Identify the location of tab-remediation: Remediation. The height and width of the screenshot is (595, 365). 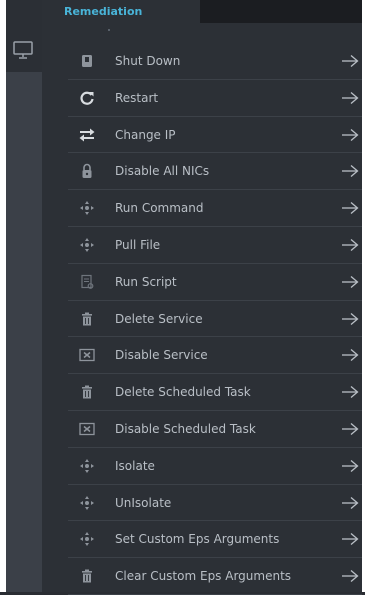
(121, 11).